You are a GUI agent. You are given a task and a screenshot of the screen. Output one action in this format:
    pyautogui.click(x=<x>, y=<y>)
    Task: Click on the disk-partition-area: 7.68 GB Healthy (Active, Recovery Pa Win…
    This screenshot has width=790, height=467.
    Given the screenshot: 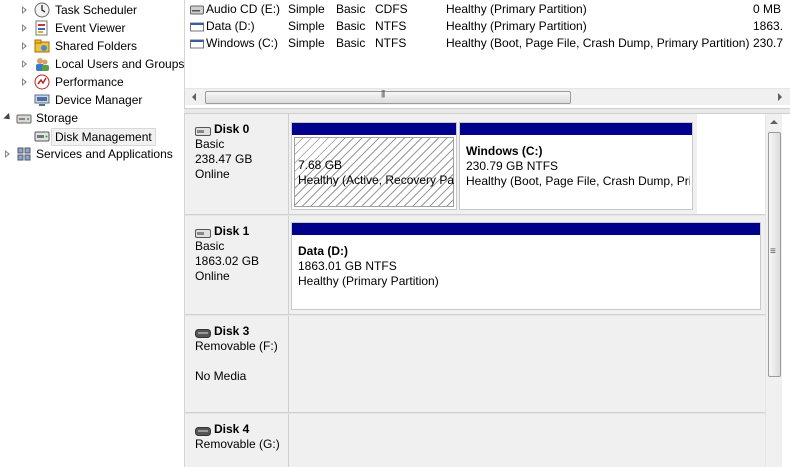 What is the action you would take?
    pyautogui.click(x=493, y=164)
    